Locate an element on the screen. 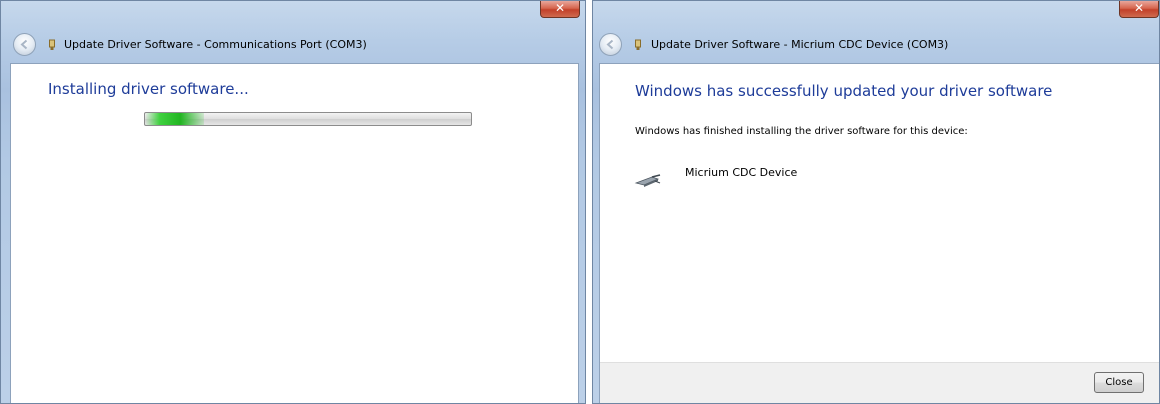  dialog-footer: Close is located at coordinates (879, 382).